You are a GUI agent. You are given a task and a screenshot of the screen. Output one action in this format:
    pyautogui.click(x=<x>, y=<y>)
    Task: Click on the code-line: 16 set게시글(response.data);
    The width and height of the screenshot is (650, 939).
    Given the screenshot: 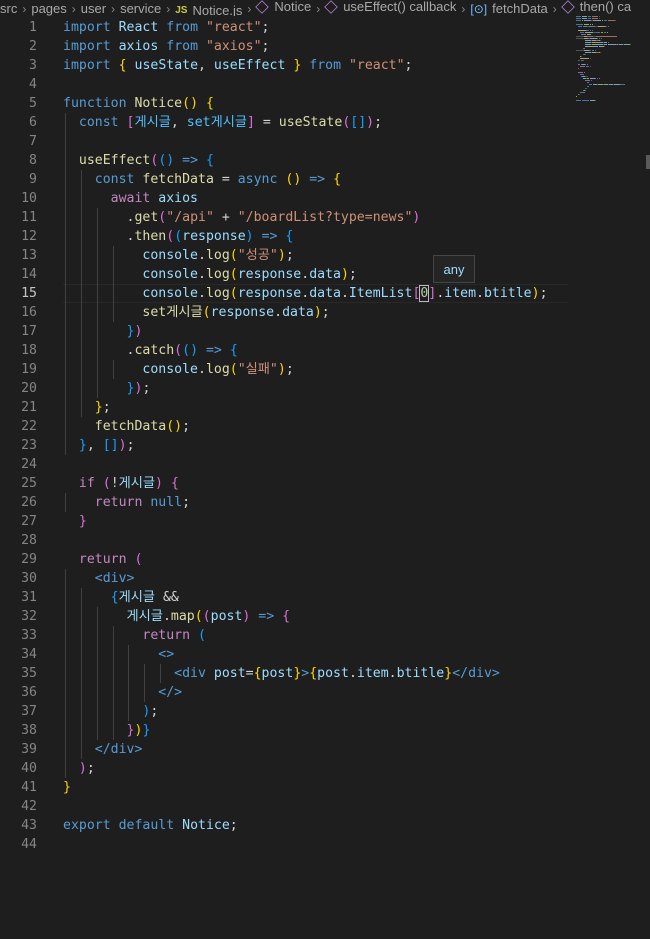 What is the action you would take?
    pyautogui.click(x=285, y=312)
    